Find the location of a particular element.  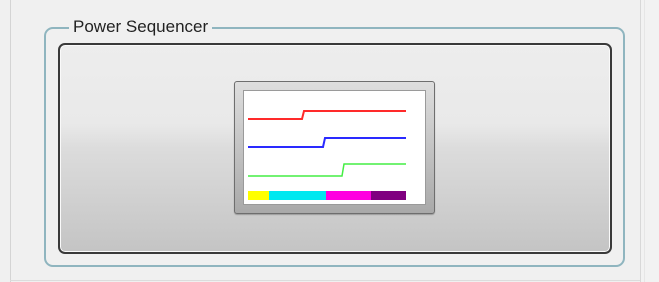

bar-cyan is located at coordinates (297, 195).